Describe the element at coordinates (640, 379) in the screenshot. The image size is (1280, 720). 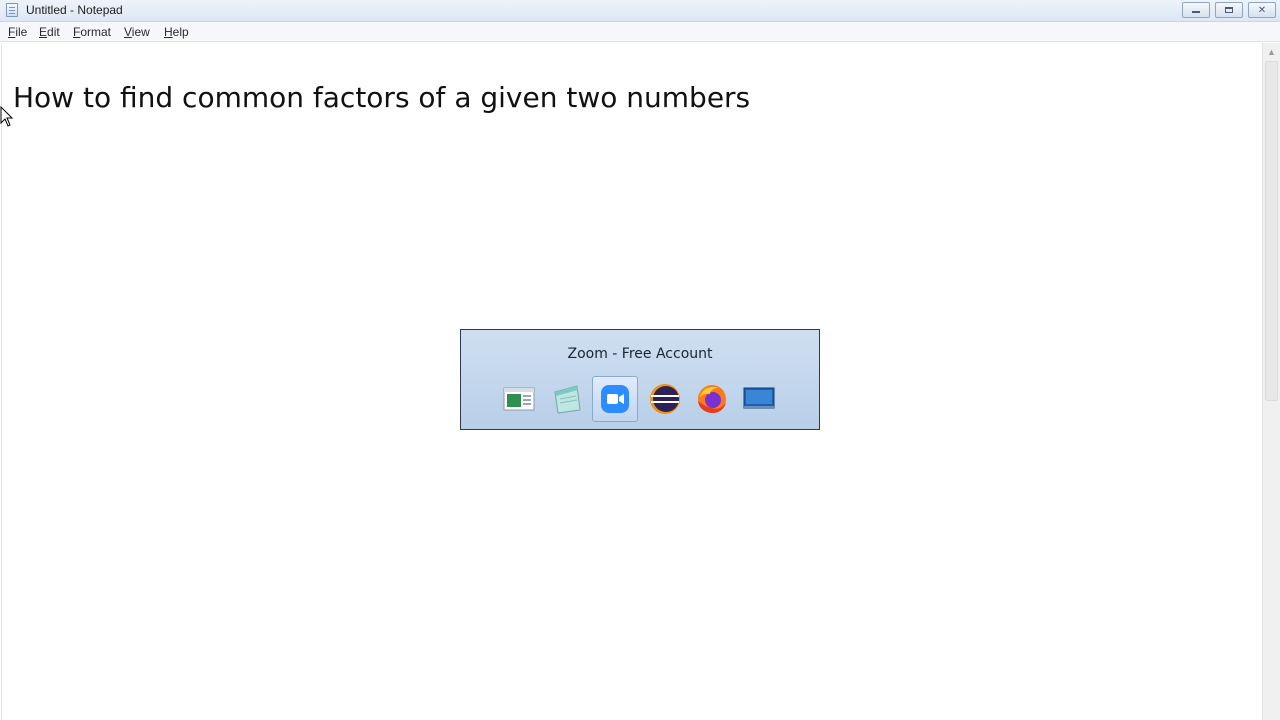
I see `task-switcher: Zoom - Free Account` at that location.